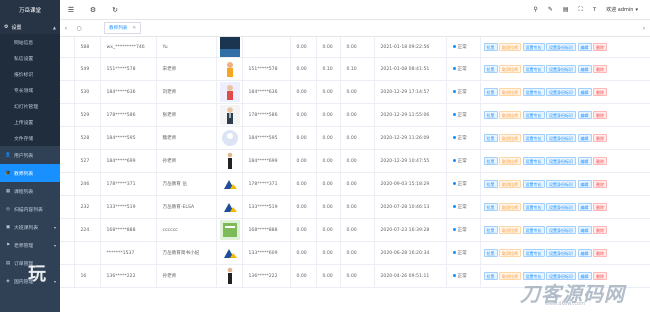 The width and height of the screenshot is (650, 312). I want to click on sidebar-subitem: 上传设置, so click(30, 122).